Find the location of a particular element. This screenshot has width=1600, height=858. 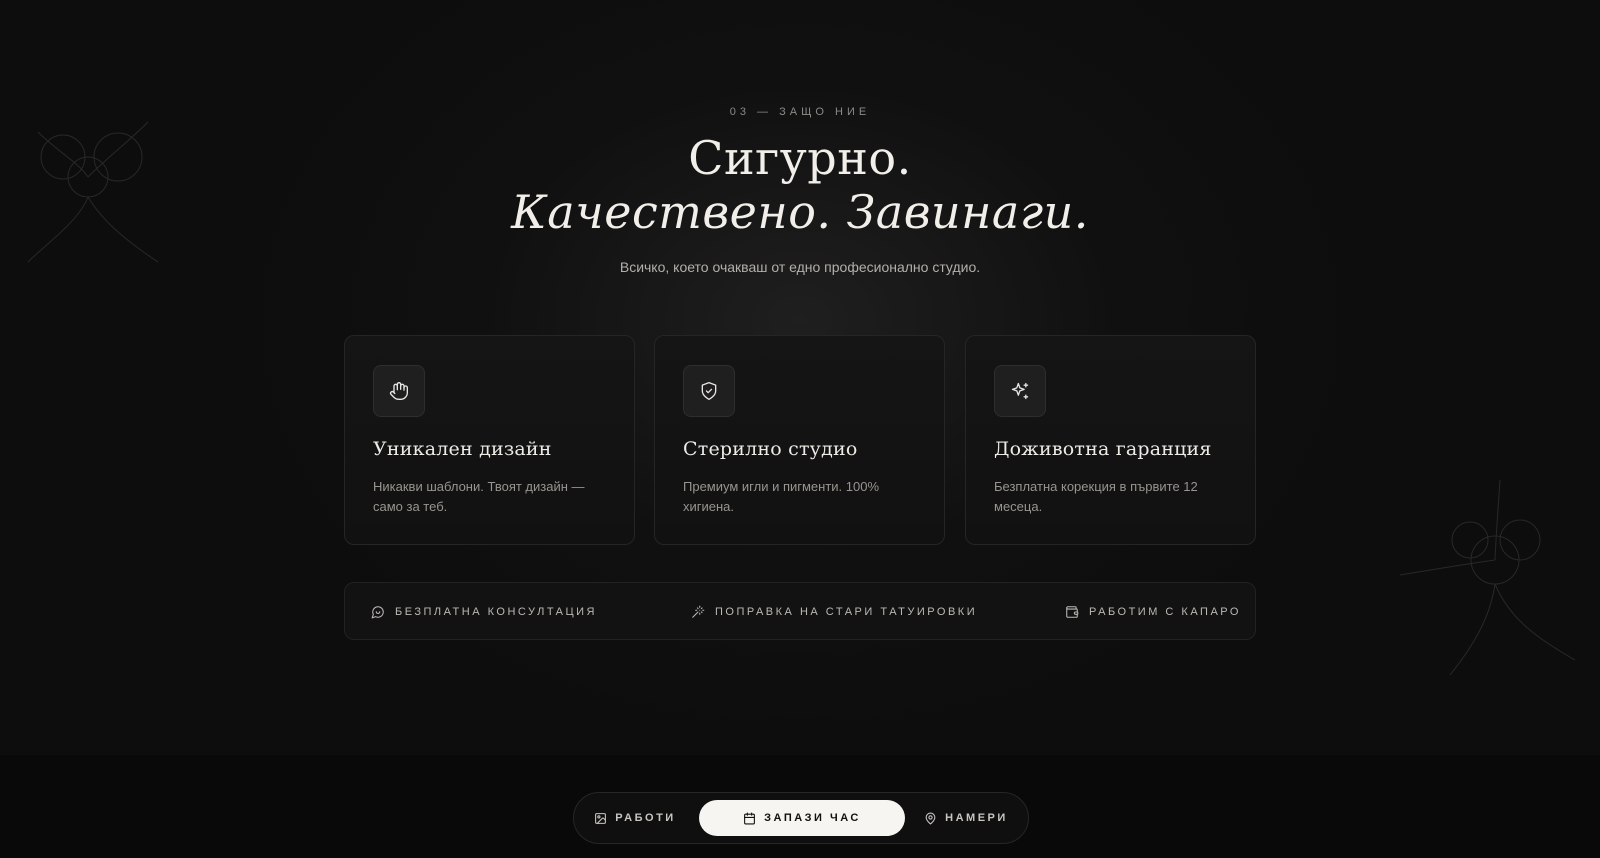

bottom-nav: РАБОТИ ЗАПАЗИ ЧАС НАМЕРИ is located at coordinates (801, 818).